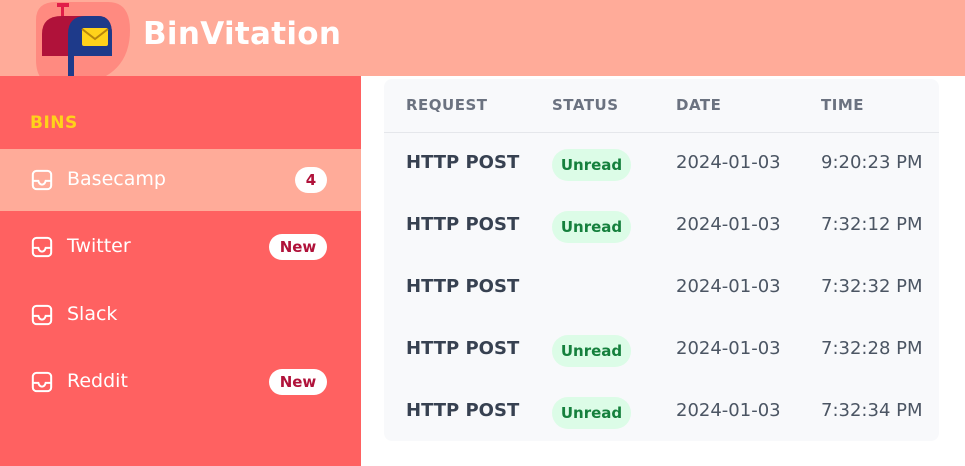 This screenshot has width=965, height=466. I want to click on column-header-request: REQUEST, so click(447, 105).